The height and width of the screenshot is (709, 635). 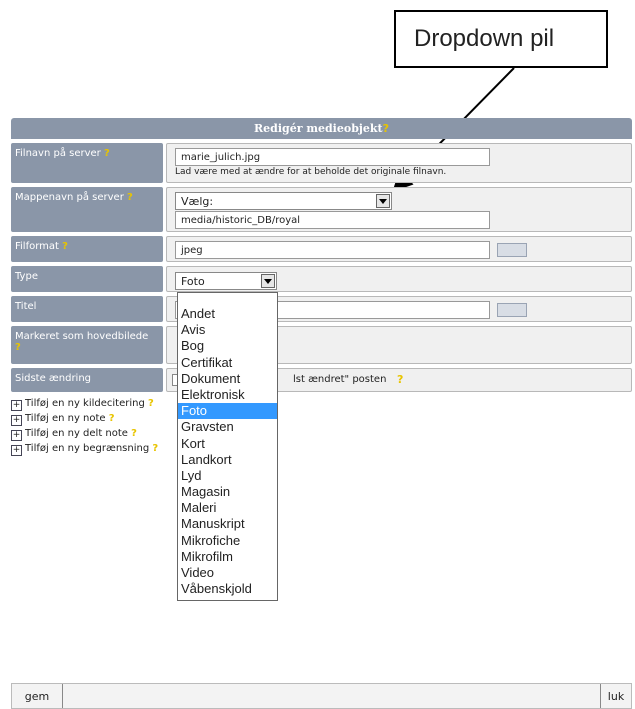 What do you see at coordinates (87, 209) in the screenshot?
I see `label-folder: Mappenavn på server ?` at bounding box center [87, 209].